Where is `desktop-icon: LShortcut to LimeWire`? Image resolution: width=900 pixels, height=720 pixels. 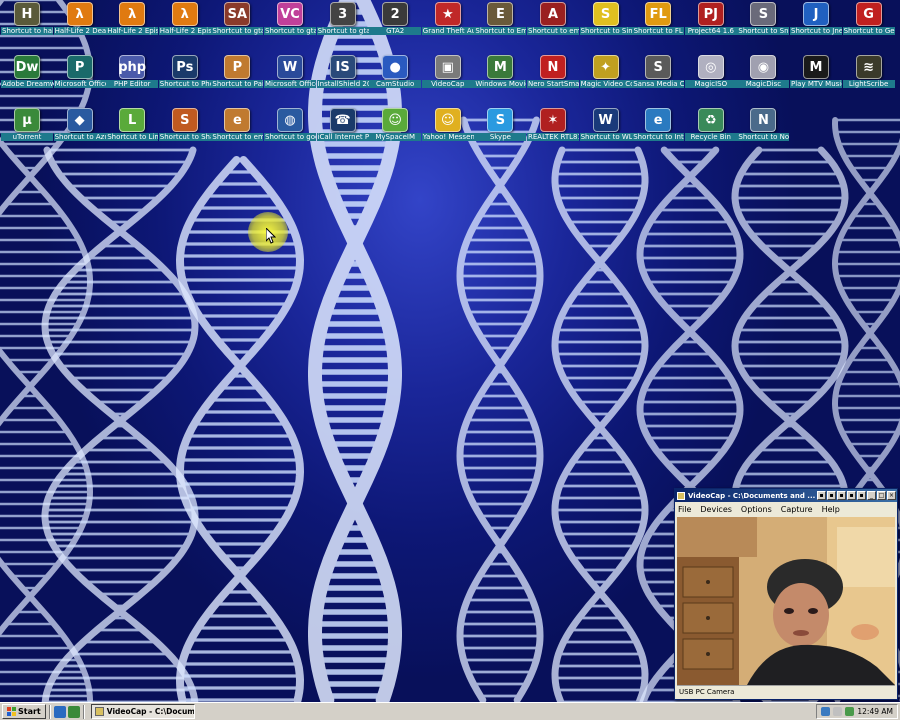
desktop-icon: LShortcut to LimeWire is located at coordinates (132, 133).